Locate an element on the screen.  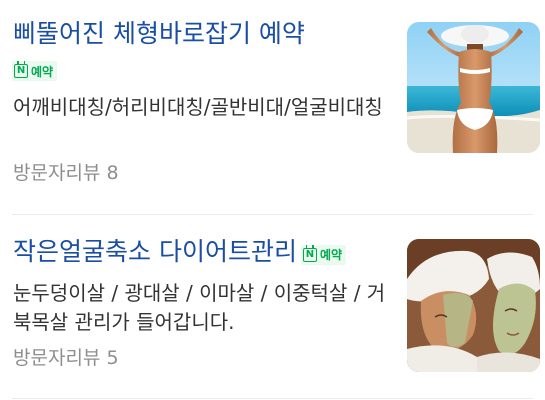
visitor-review-count: 8 is located at coordinates (112, 173).